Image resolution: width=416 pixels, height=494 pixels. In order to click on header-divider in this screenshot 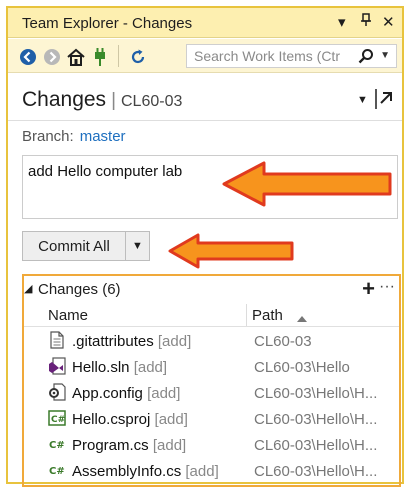, I will do `click(205, 120)`.